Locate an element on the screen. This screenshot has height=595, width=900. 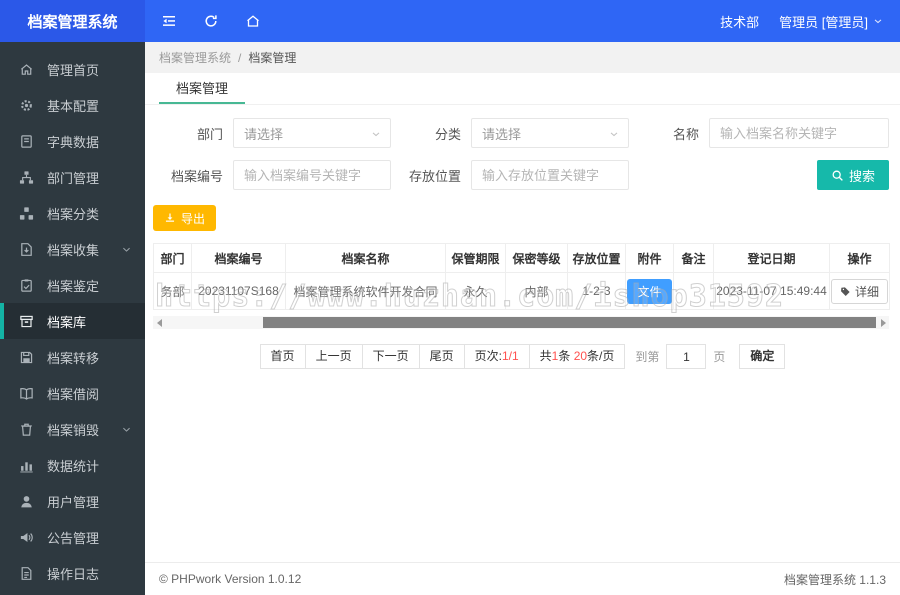
sidebar-item-8: 档案库 is located at coordinates (72, 321).